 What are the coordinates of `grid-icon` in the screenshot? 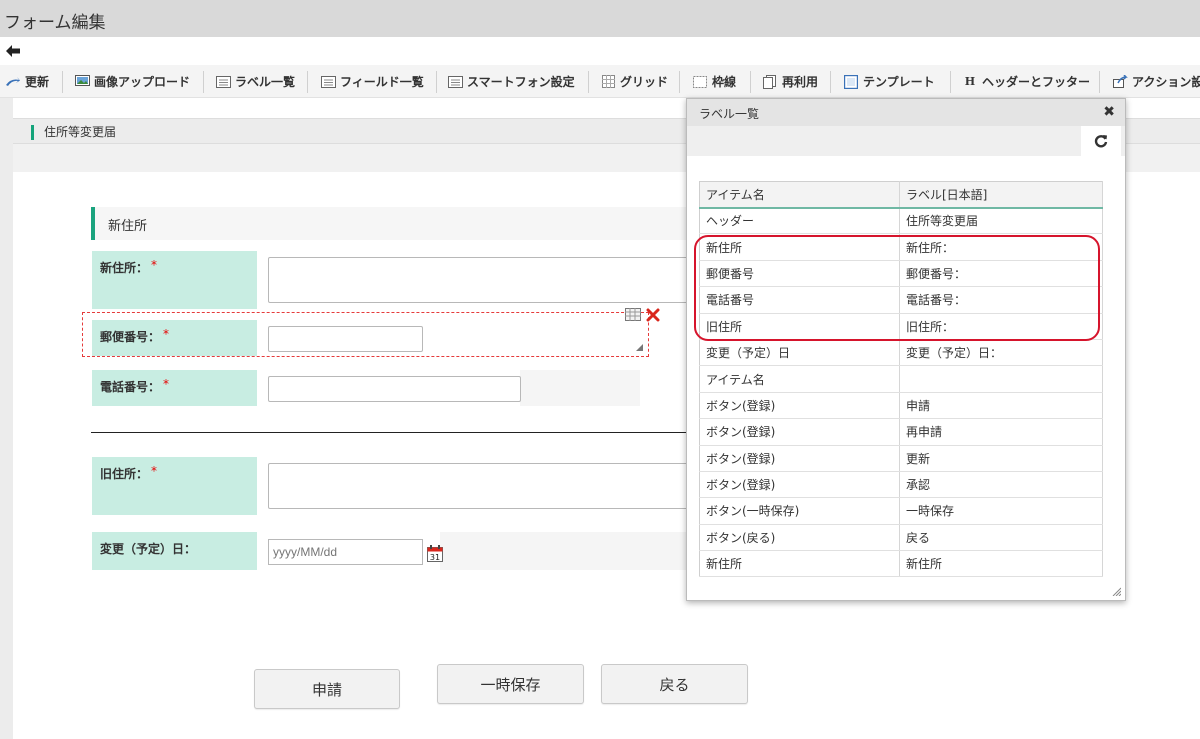 It's located at (608, 82).